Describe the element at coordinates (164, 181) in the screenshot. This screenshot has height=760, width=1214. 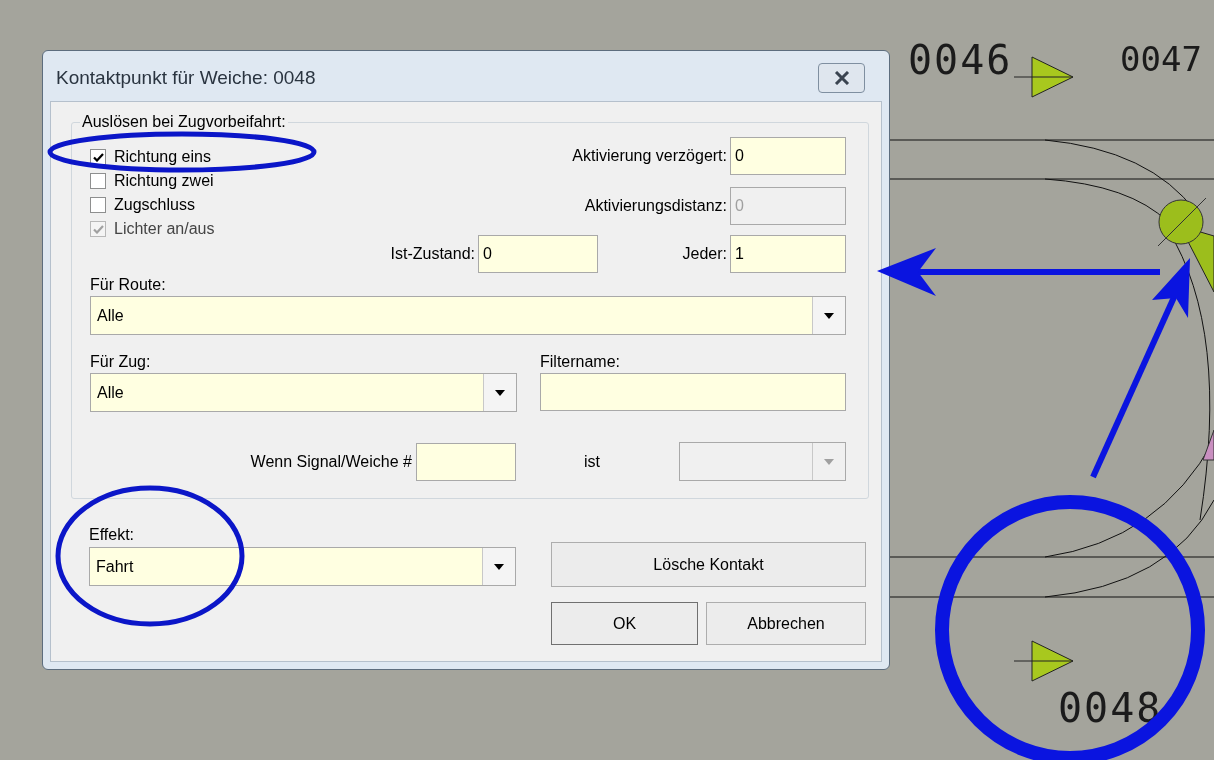
I see `checkbox-label: Richtung zwei` at that location.